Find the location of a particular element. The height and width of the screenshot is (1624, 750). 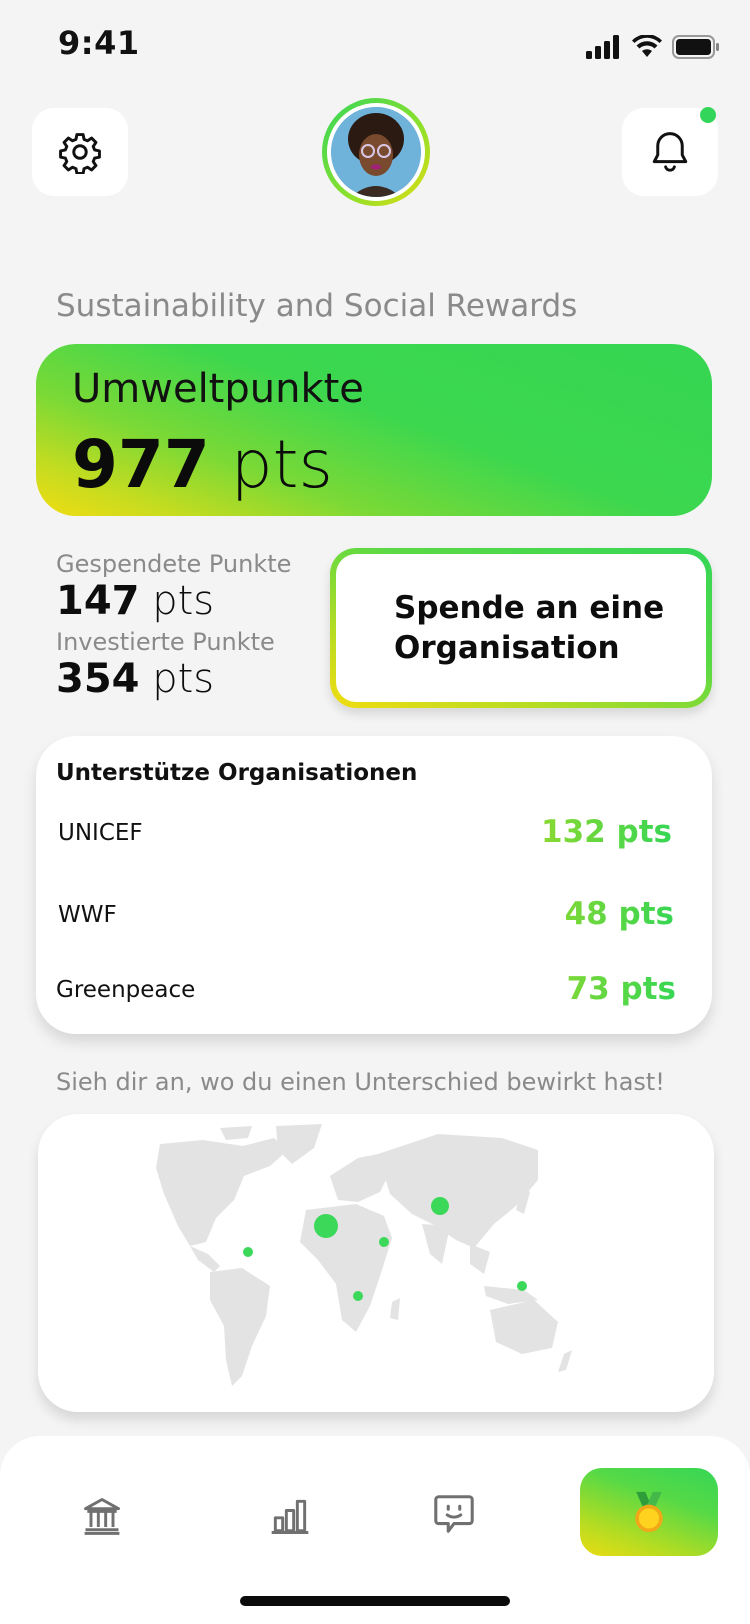

nav-rewards is located at coordinates (649, 1512).